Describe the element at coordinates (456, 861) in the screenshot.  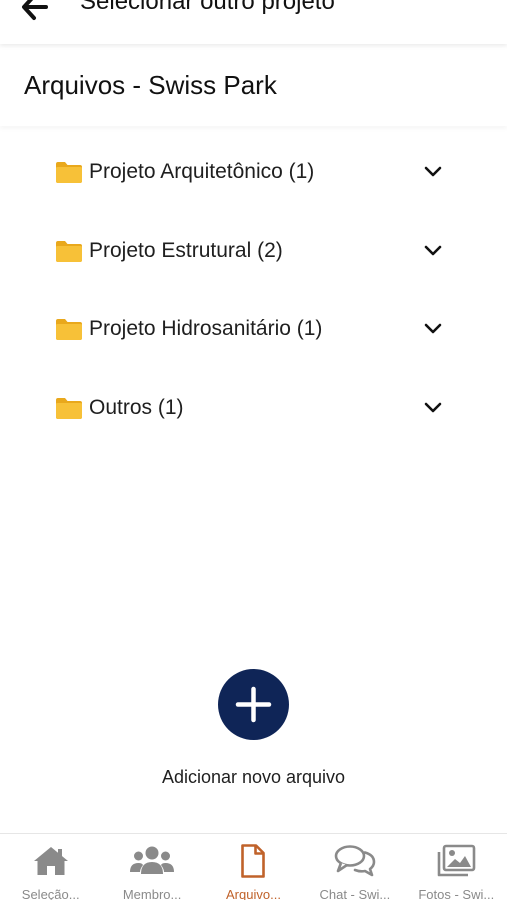
I see `photos-icon` at that location.